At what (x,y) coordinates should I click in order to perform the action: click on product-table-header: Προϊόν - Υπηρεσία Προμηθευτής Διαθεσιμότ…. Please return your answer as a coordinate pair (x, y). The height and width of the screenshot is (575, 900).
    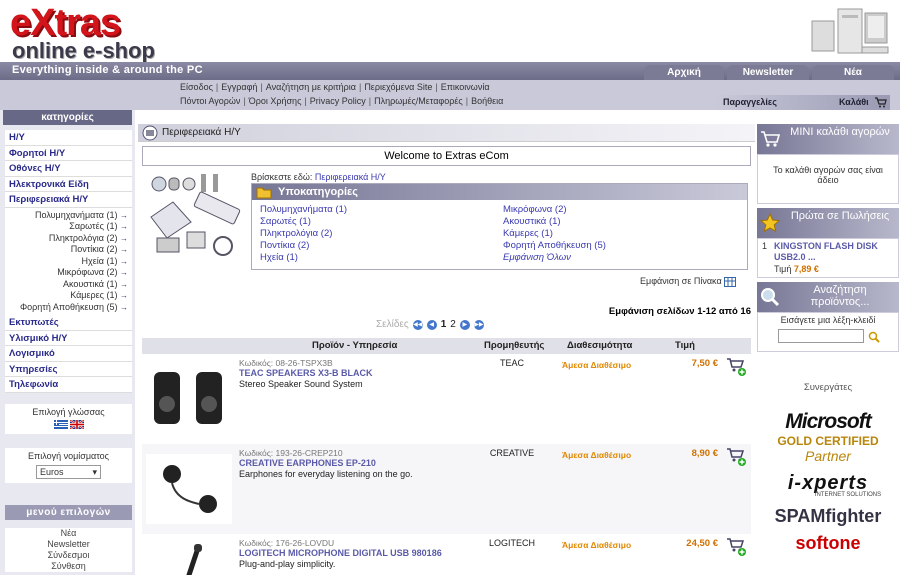
    Looking at the image, I should click on (446, 346).